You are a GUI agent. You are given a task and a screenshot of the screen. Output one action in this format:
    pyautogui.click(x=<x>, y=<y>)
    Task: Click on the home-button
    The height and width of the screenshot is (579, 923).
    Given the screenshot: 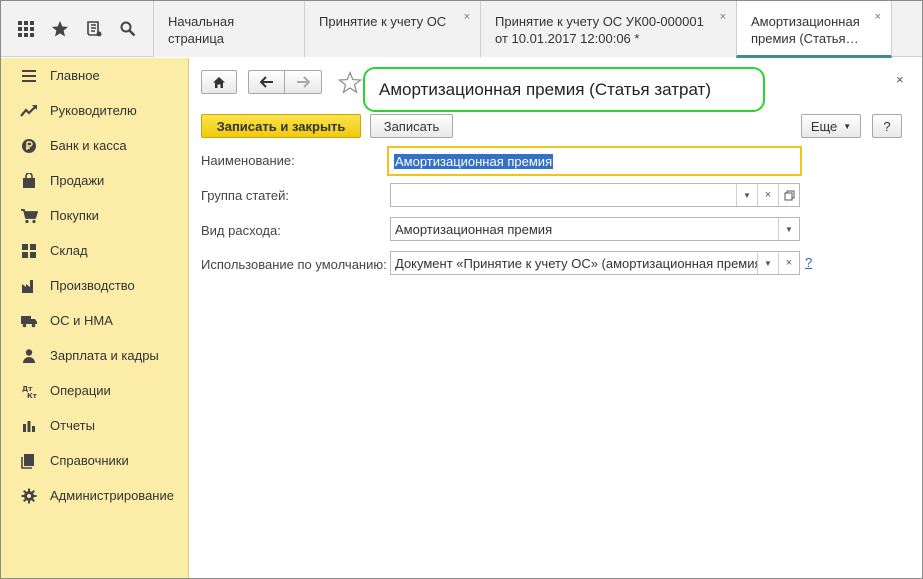 What is the action you would take?
    pyautogui.click(x=219, y=82)
    